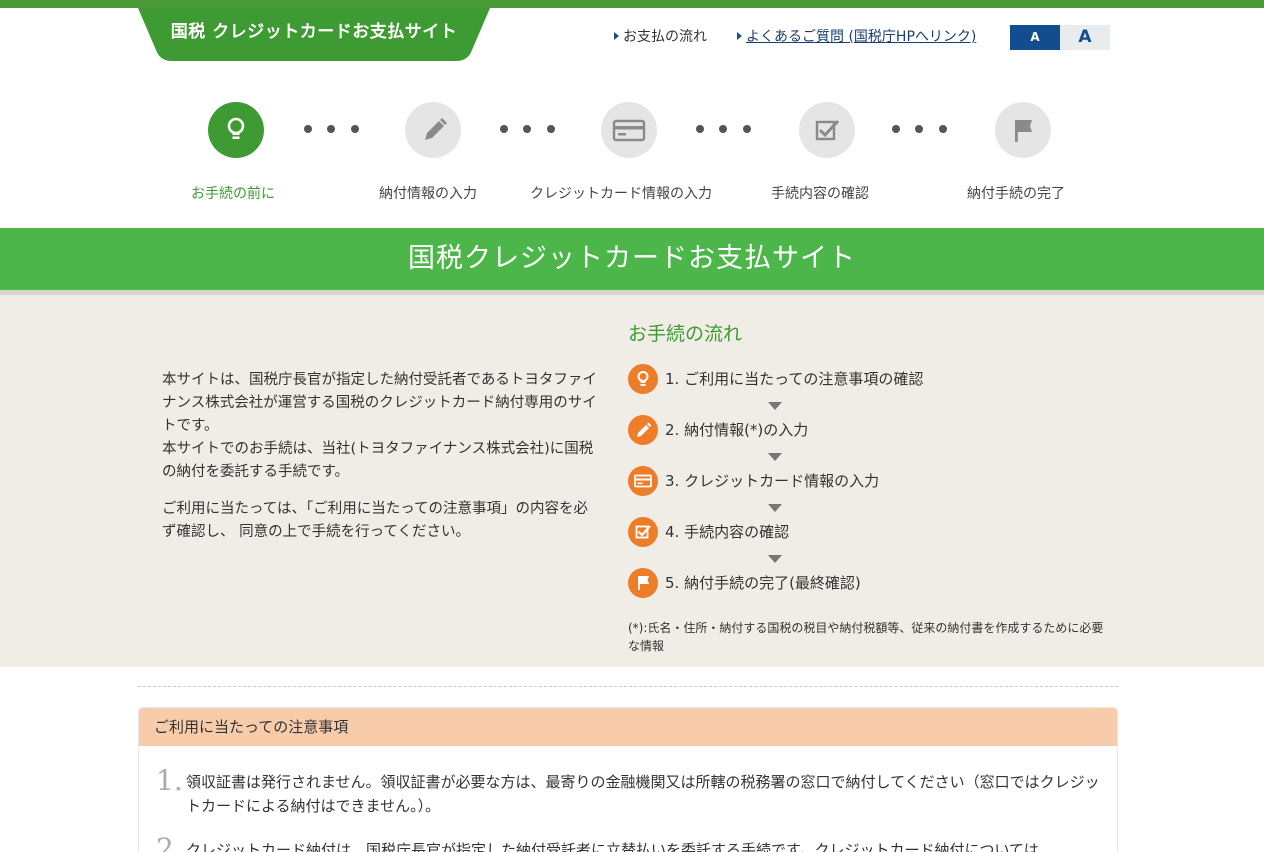  I want to click on notice-item-number: 2., so click(169, 842).